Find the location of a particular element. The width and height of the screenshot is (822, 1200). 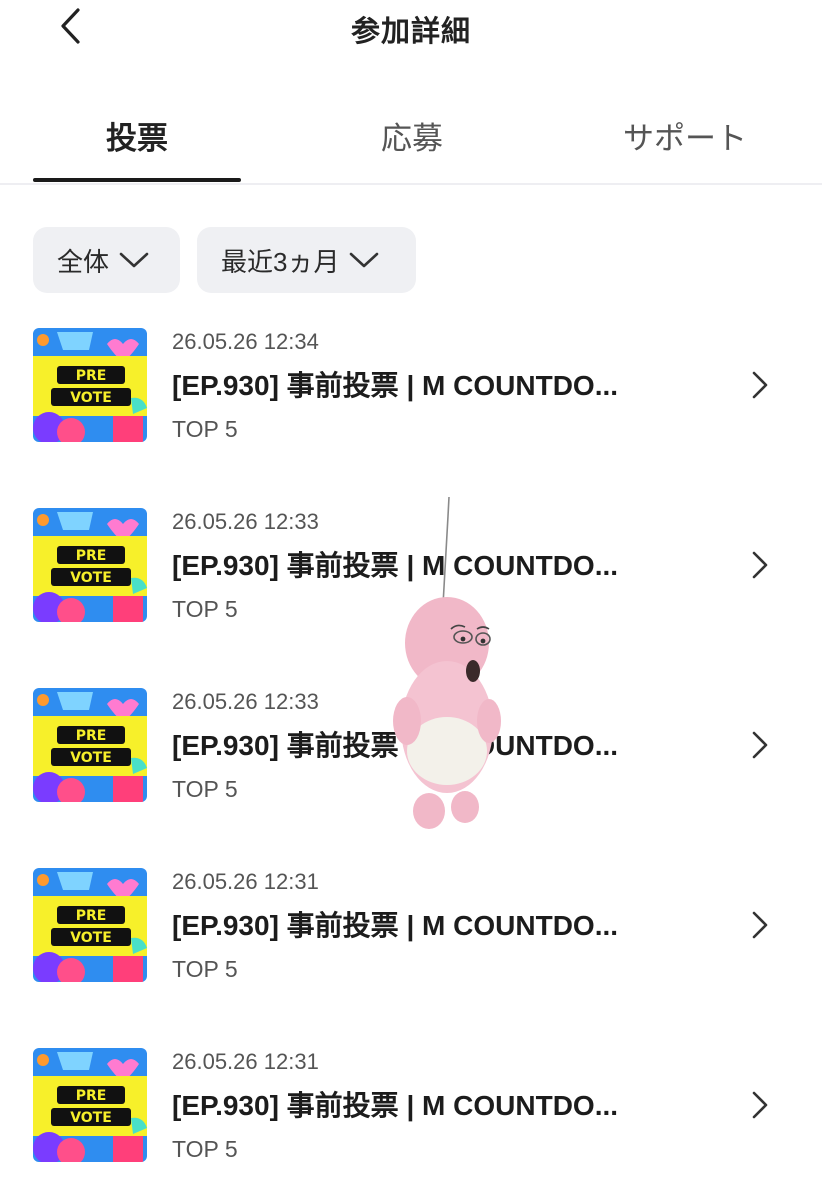

filter-period-label: 最近3ヵ月 is located at coordinates (280, 261).